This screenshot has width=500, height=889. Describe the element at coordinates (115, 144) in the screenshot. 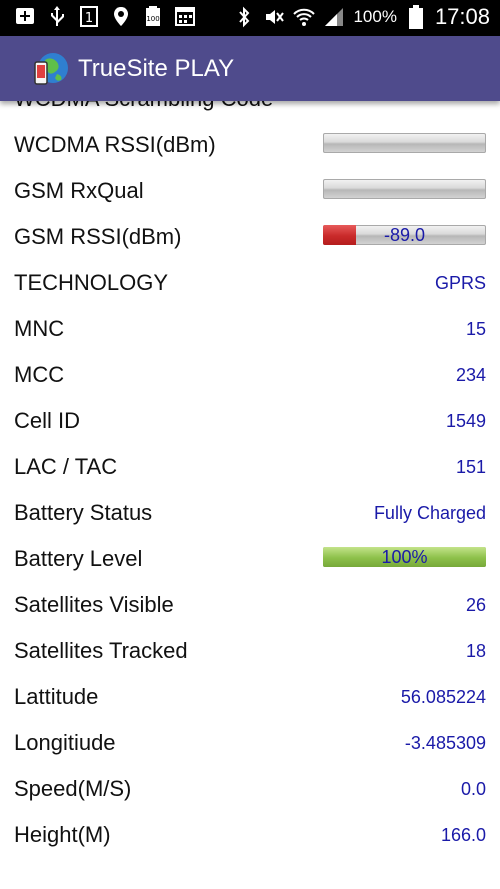

I see `row-label: WCDMA RSSI(dBm)` at that location.